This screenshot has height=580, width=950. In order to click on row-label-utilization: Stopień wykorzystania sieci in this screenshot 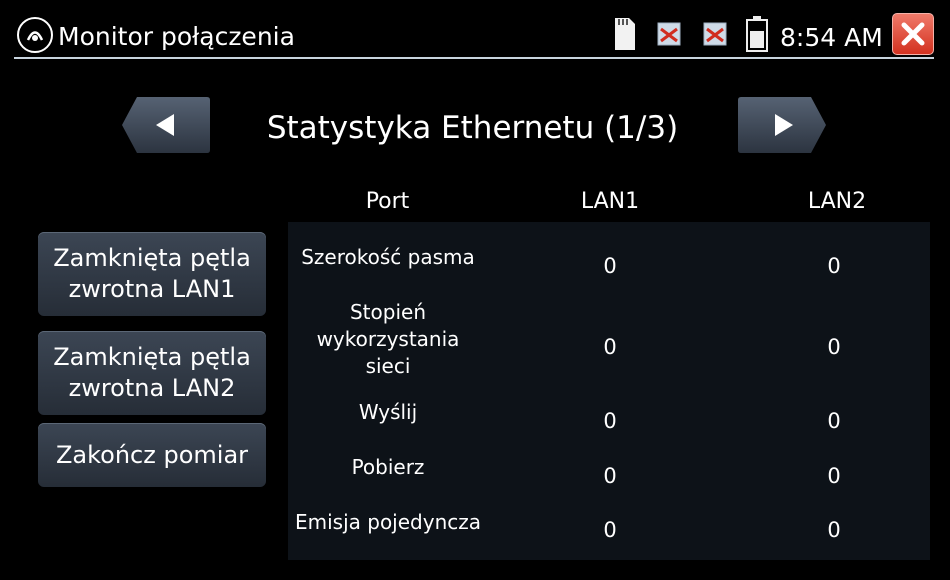, I will do `click(388, 339)`.